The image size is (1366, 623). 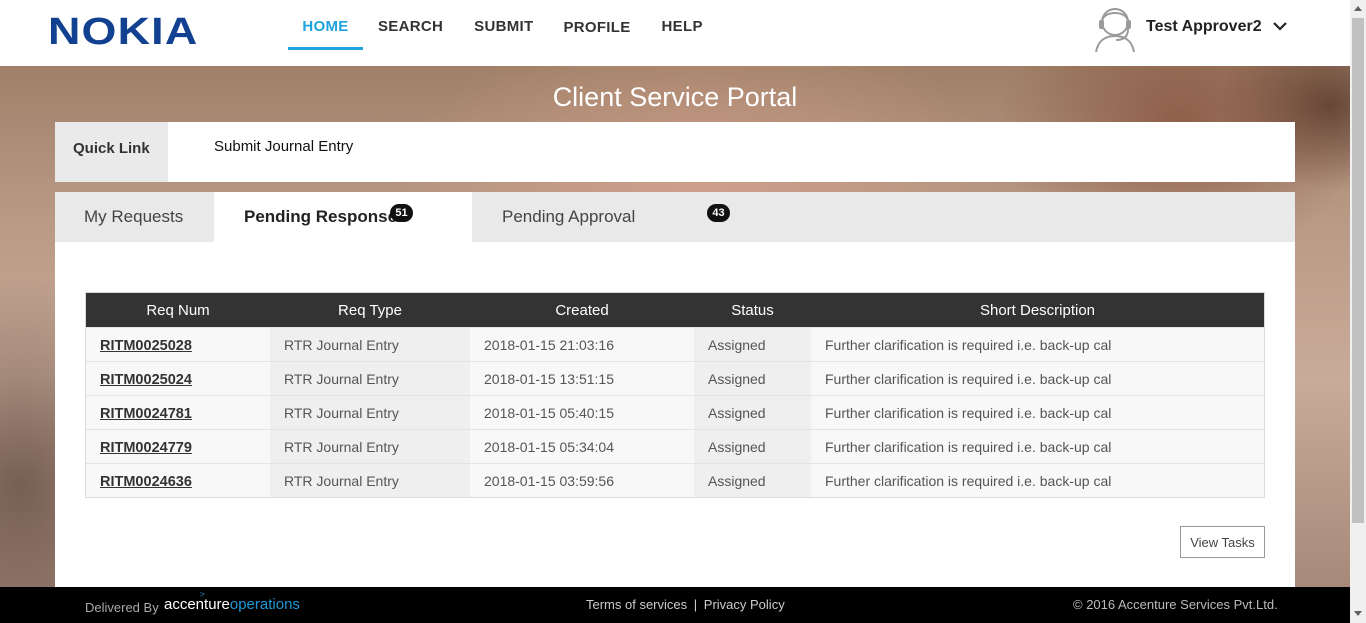 I want to click on req-num-link: RITM0024779, so click(x=146, y=448).